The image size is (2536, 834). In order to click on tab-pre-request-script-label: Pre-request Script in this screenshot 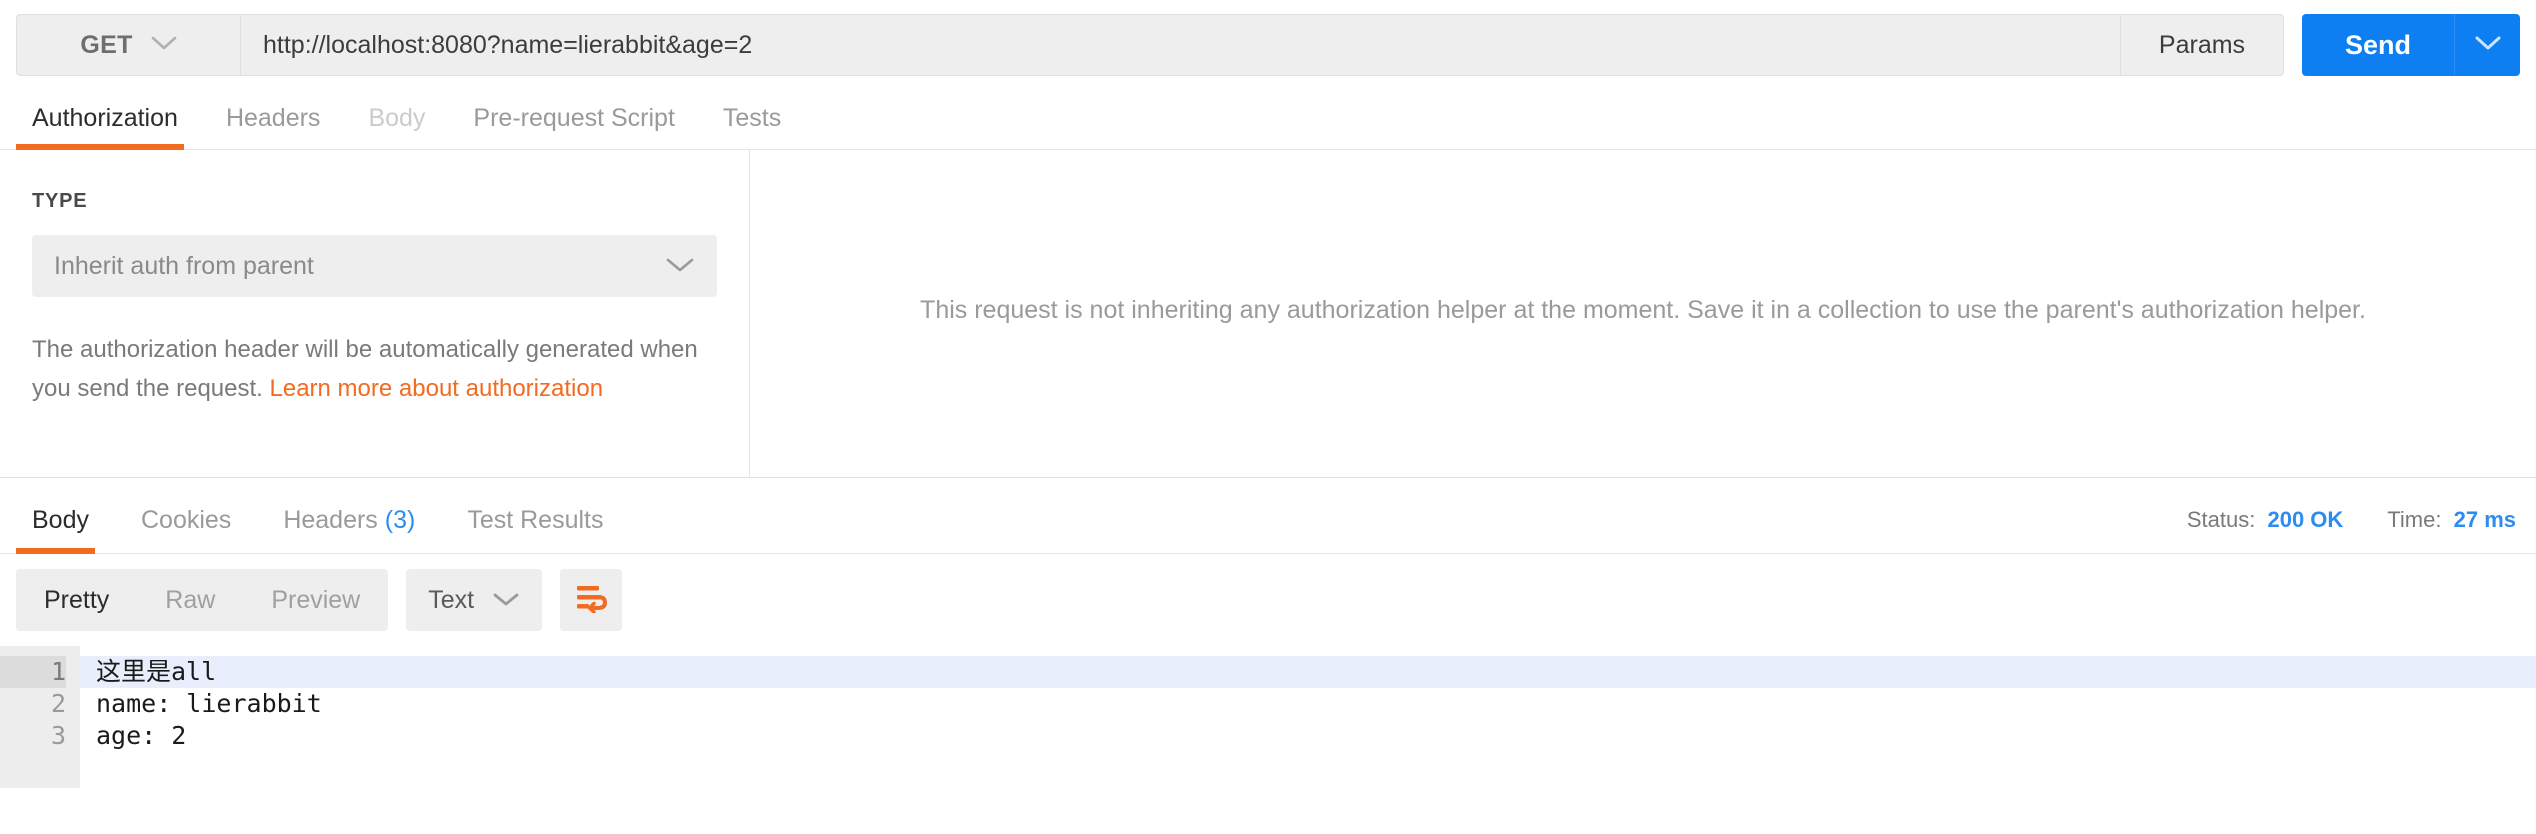, I will do `click(574, 118)`.